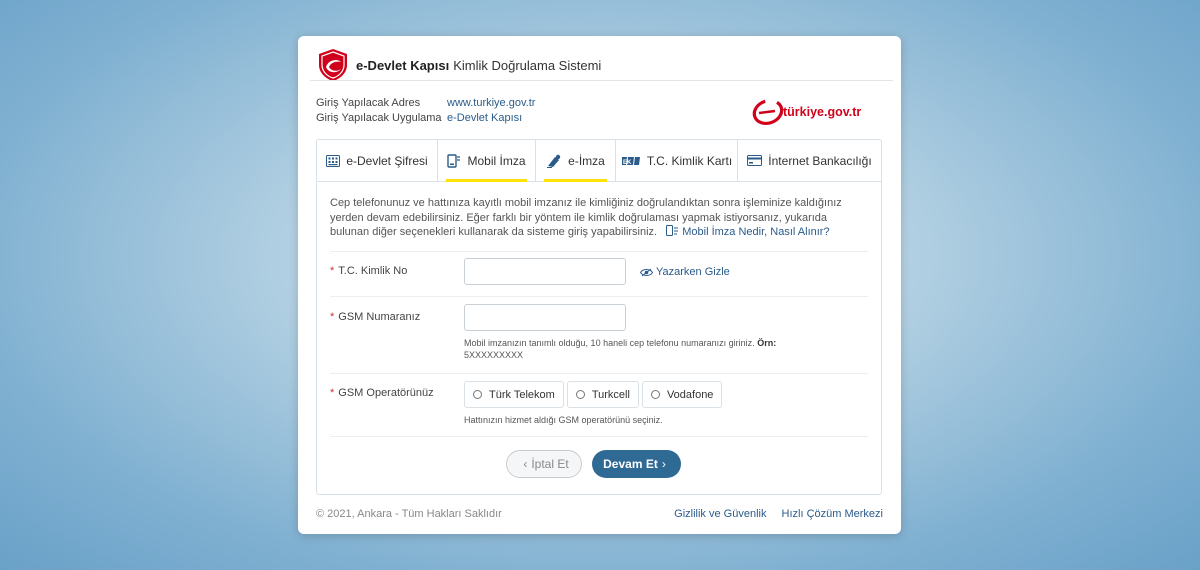 The width and height of the screenshot is (1200, 570). I want to click on turkiye-gov-tr-logo: türkiye.gov.tr, so click(806, 112).